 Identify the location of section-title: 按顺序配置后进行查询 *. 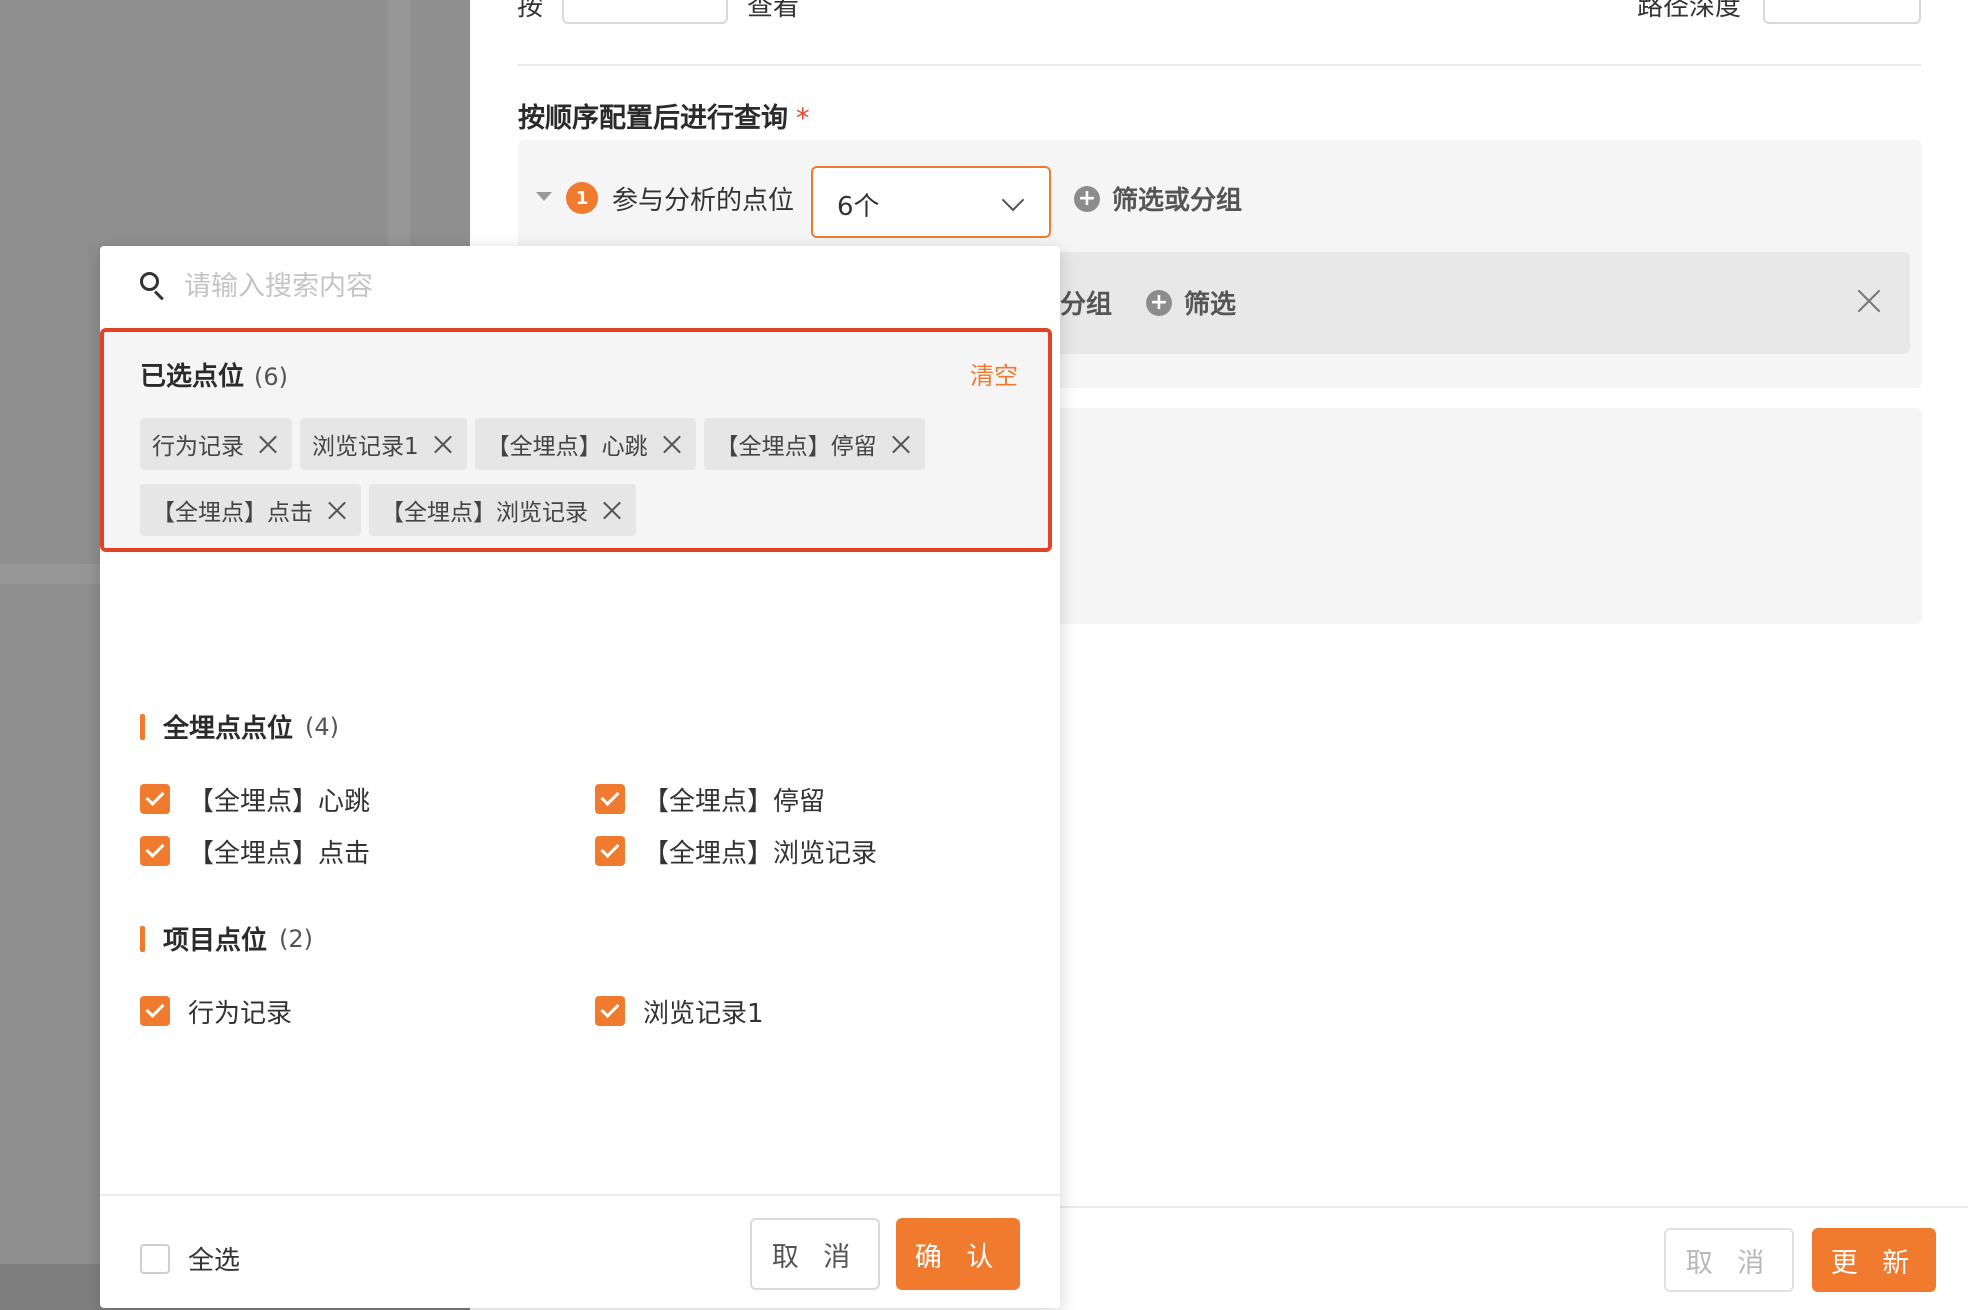
(664, 115).